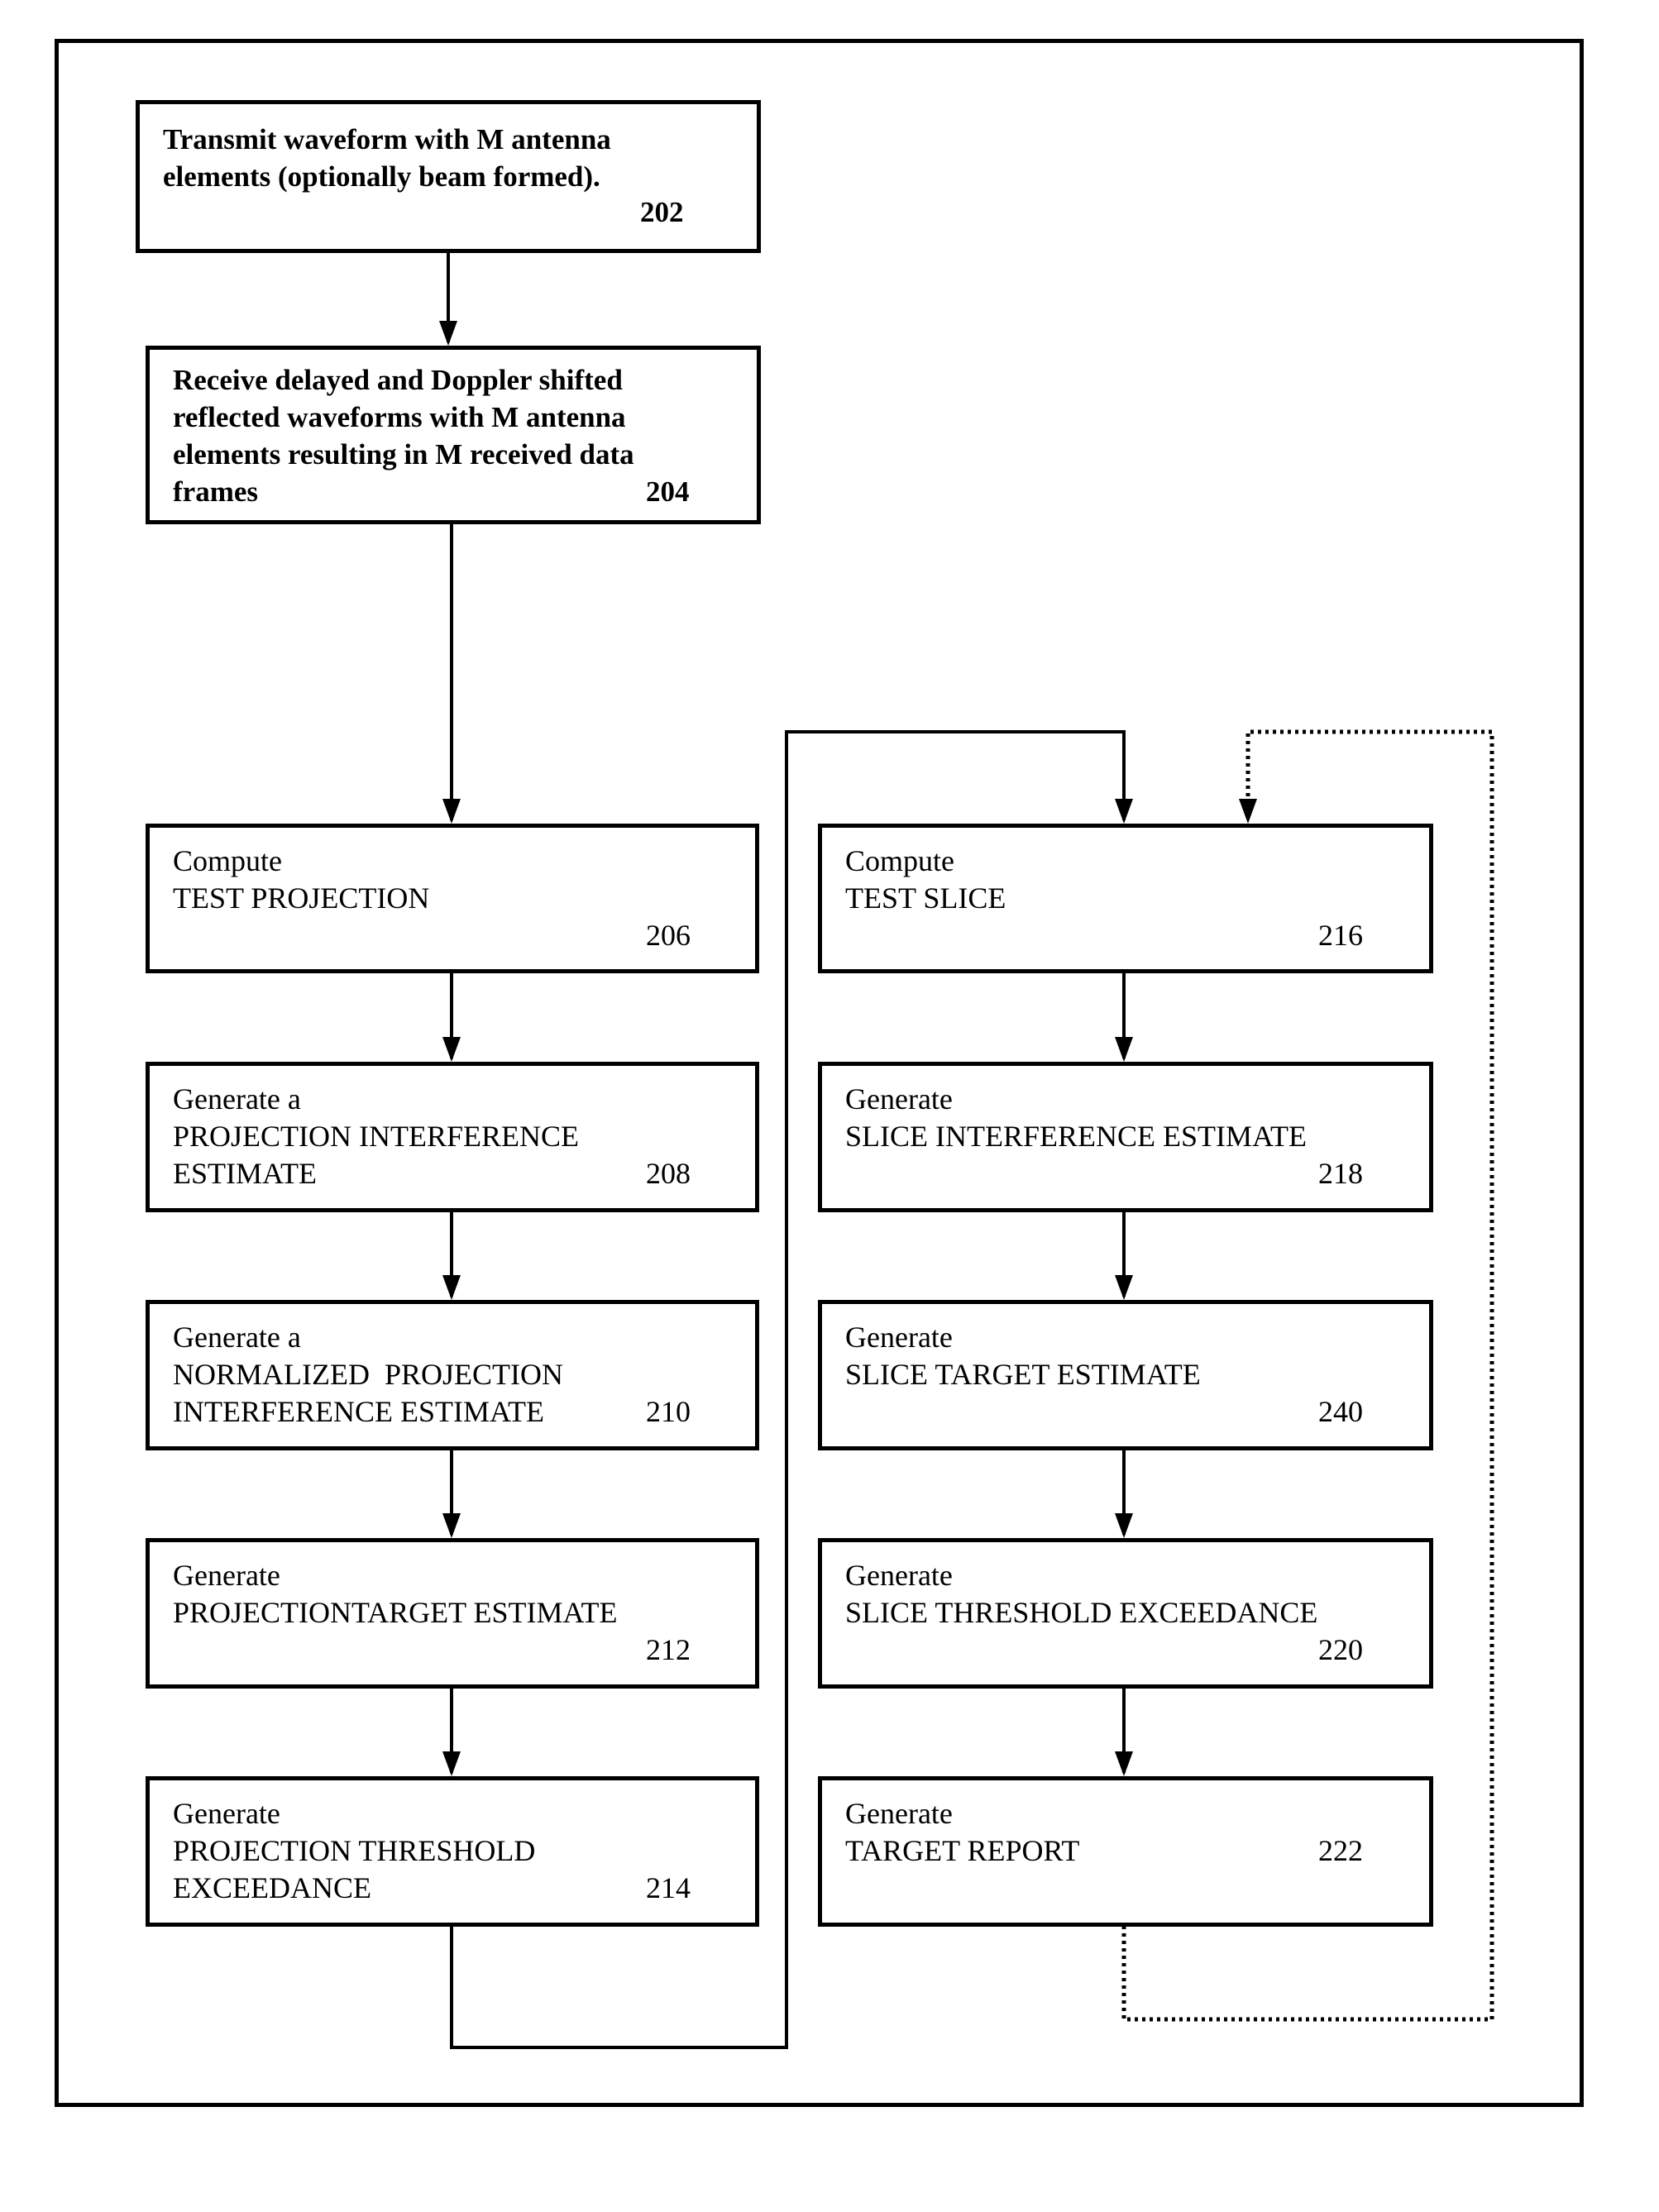  What do you see at coordinates (668, 936) in the screenshot?
I see `step-number: 206` at bounding box center [668, 936].